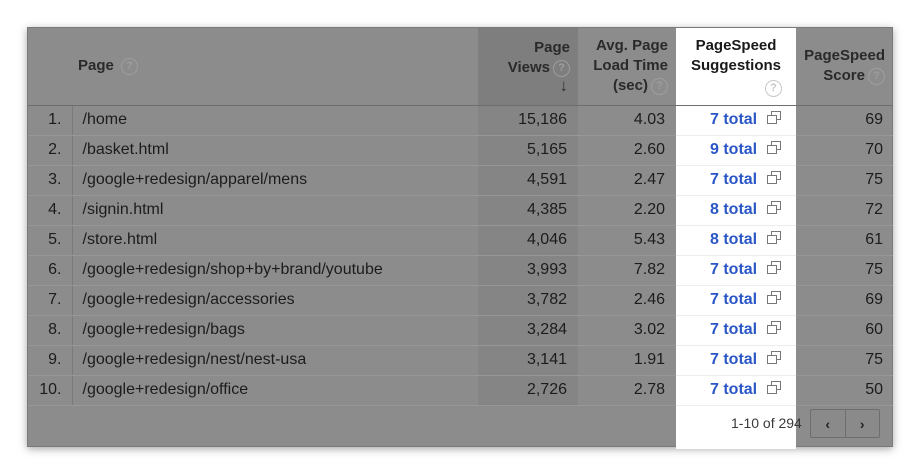 Image resolution: width=920 pixels, height=474 pixels. Describe the element at coordinates (528, 150) in the screenshot. I see `page-views-value: 5,165` at that location.